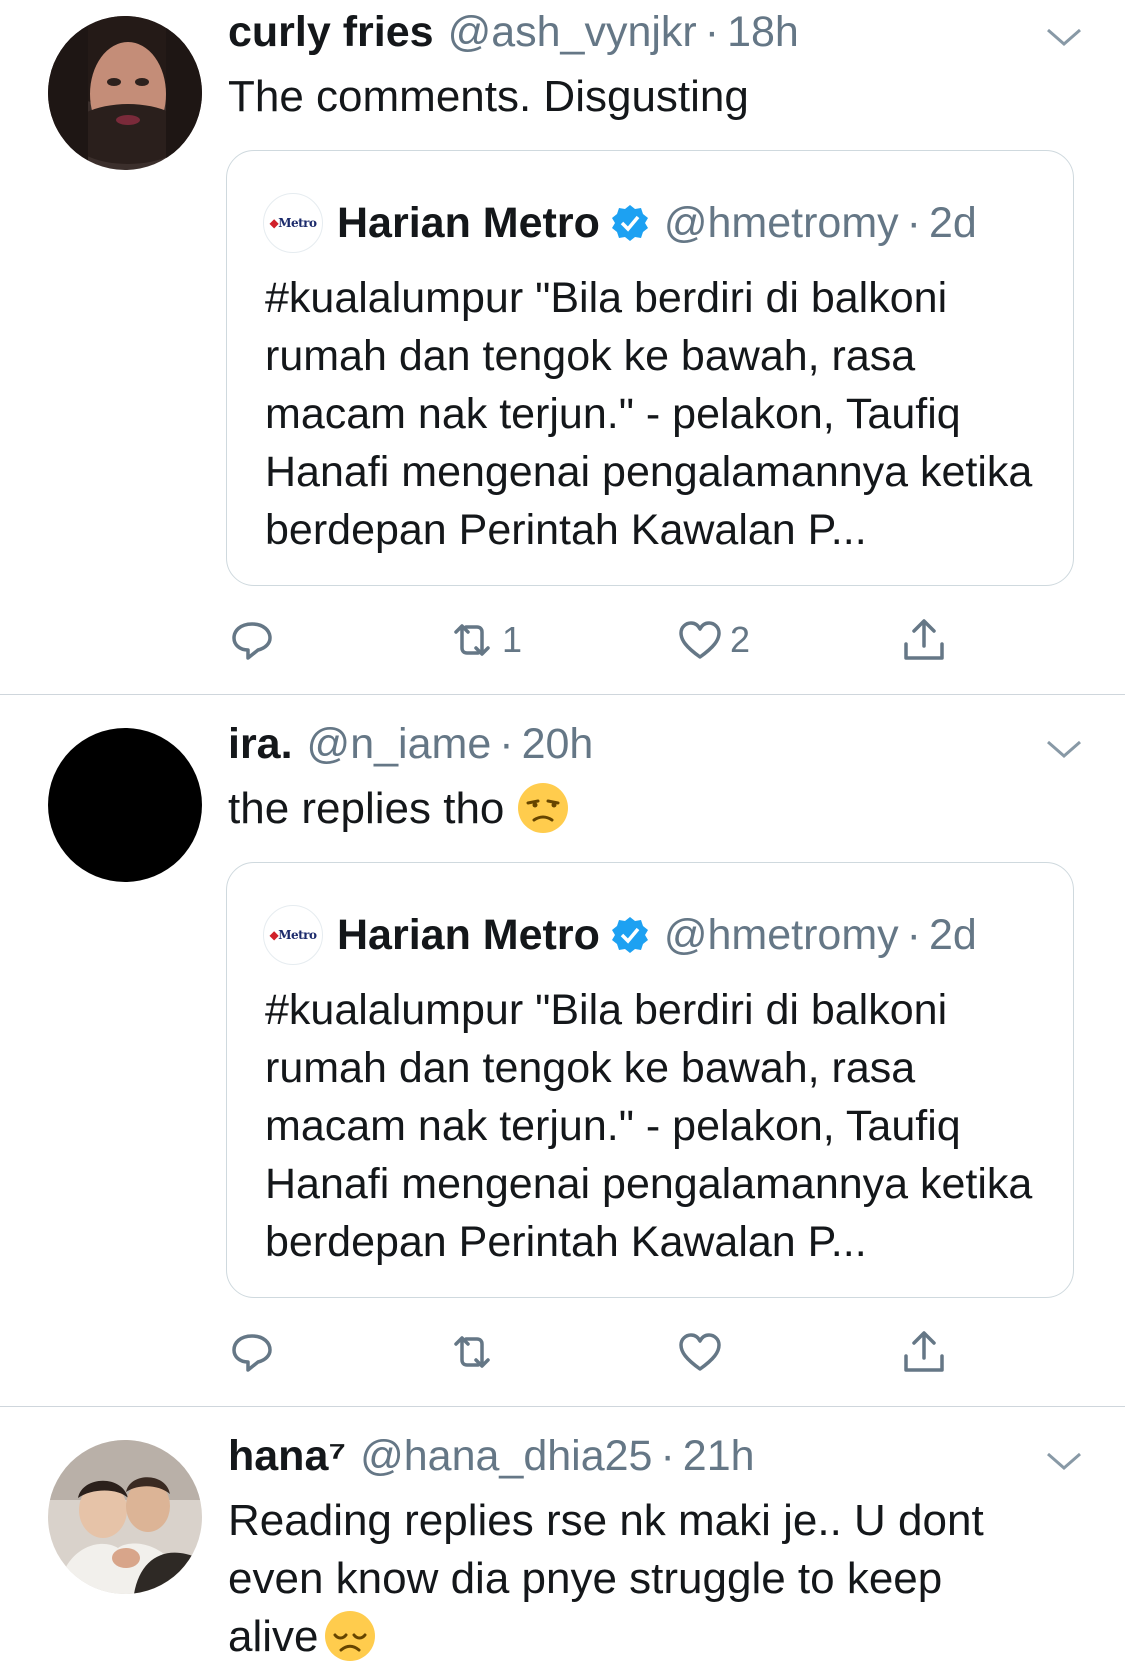 This screenshot has height=1679, width=1125. I want to click on tweet-text: the replies tho, so click(366, 808).